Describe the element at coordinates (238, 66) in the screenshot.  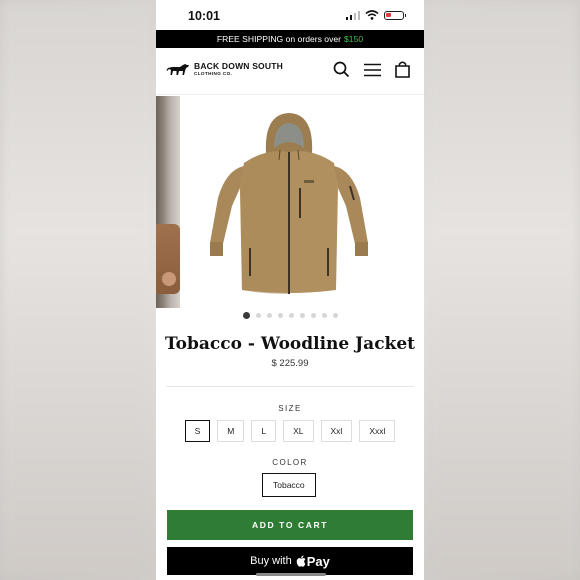
I see `brand-name: BACK DOWN SOUTH` at that location.